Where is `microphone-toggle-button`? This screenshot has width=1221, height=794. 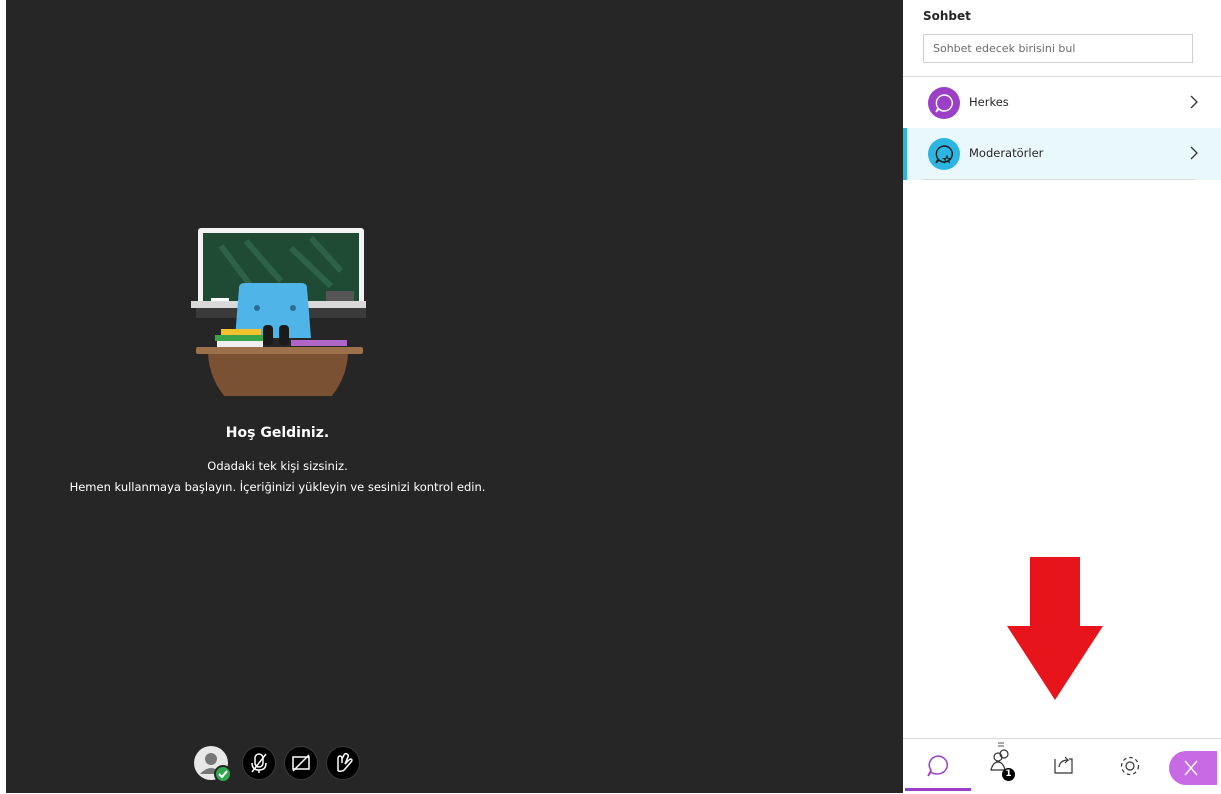 microphone-toggle-button is located at coordinates (259, 763).